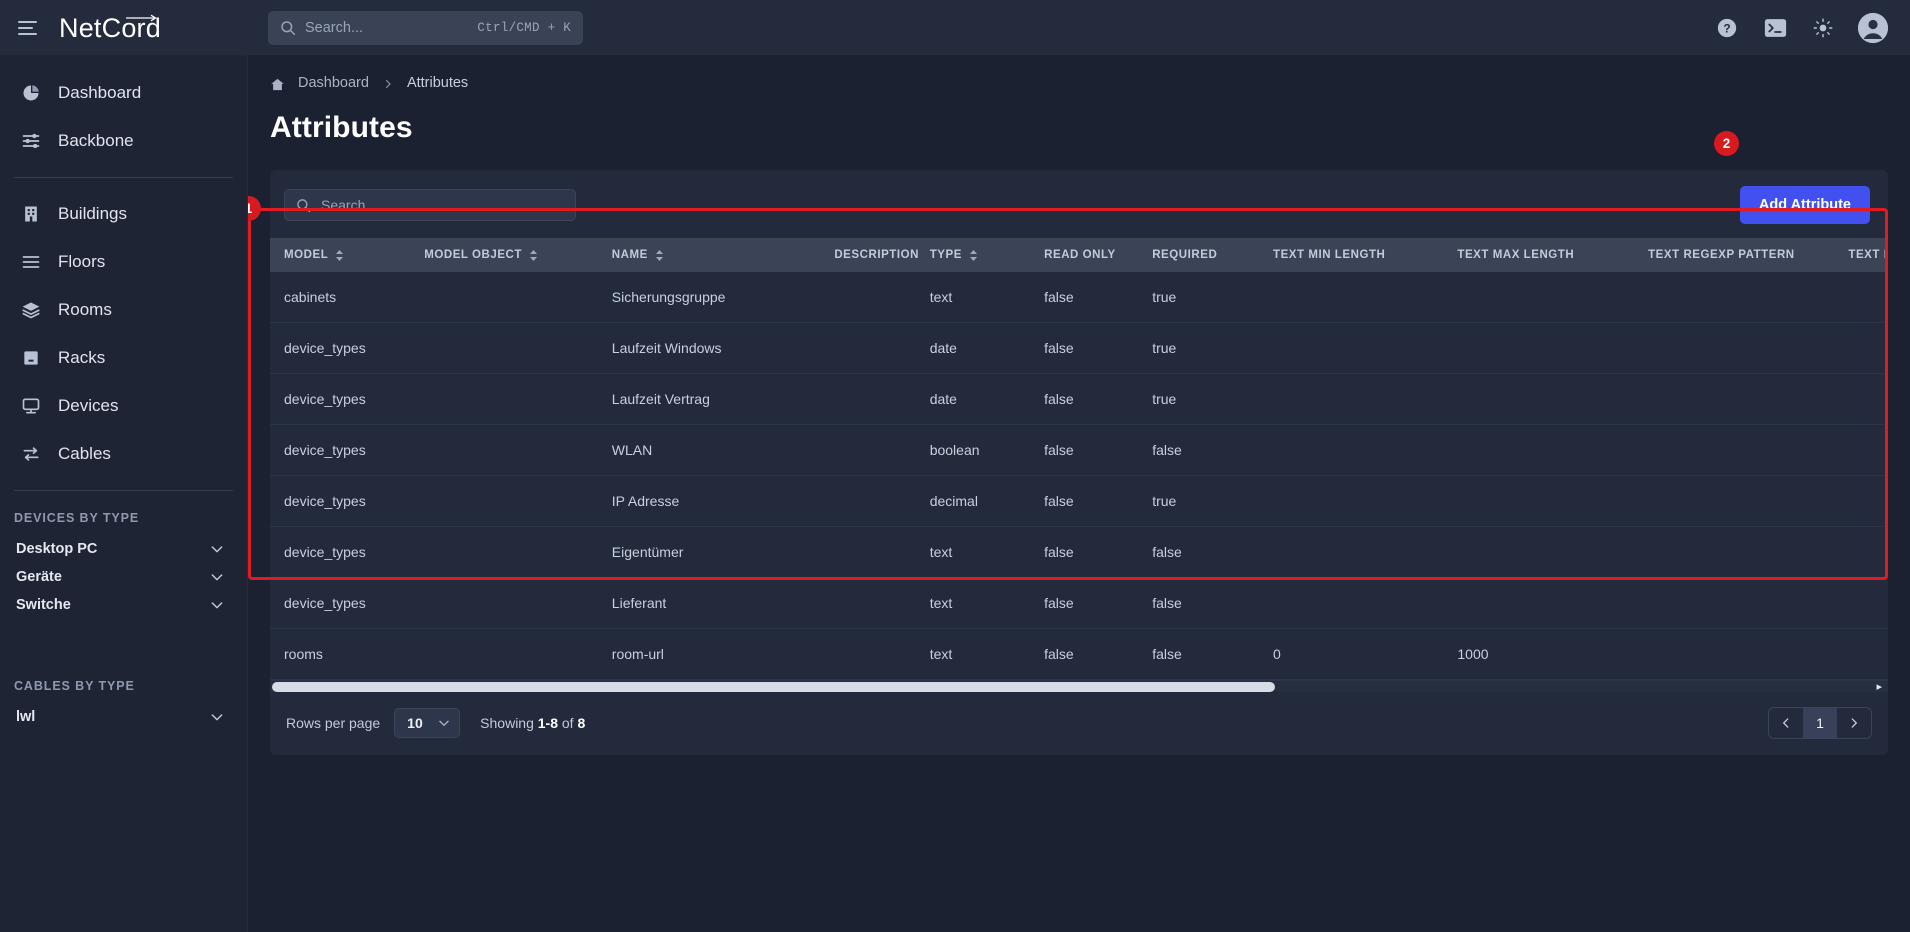 The width and height of the screenshot is (1910, 932). What do you see at coordinates (31, 310) in the screenshot?
I see `stack-icon` at bounding box center [31, 310].